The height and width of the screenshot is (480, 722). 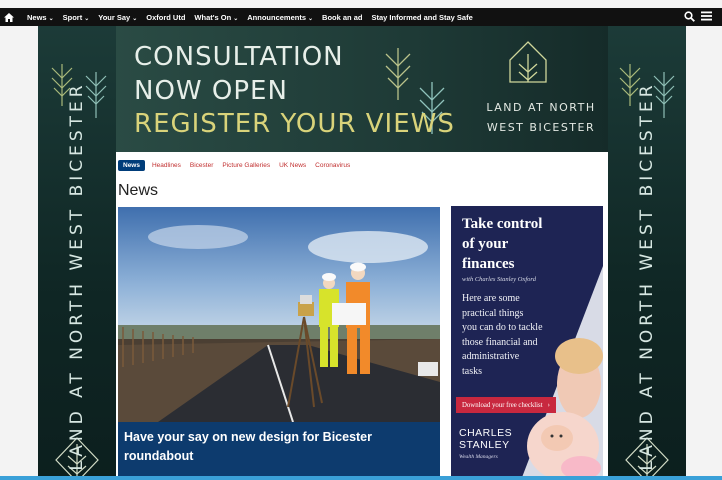 What do you see at coordinates (484, 445) in the screenshot?
I see `advert-logo-line-2: STANLEY` at bounding box center [484, 445].